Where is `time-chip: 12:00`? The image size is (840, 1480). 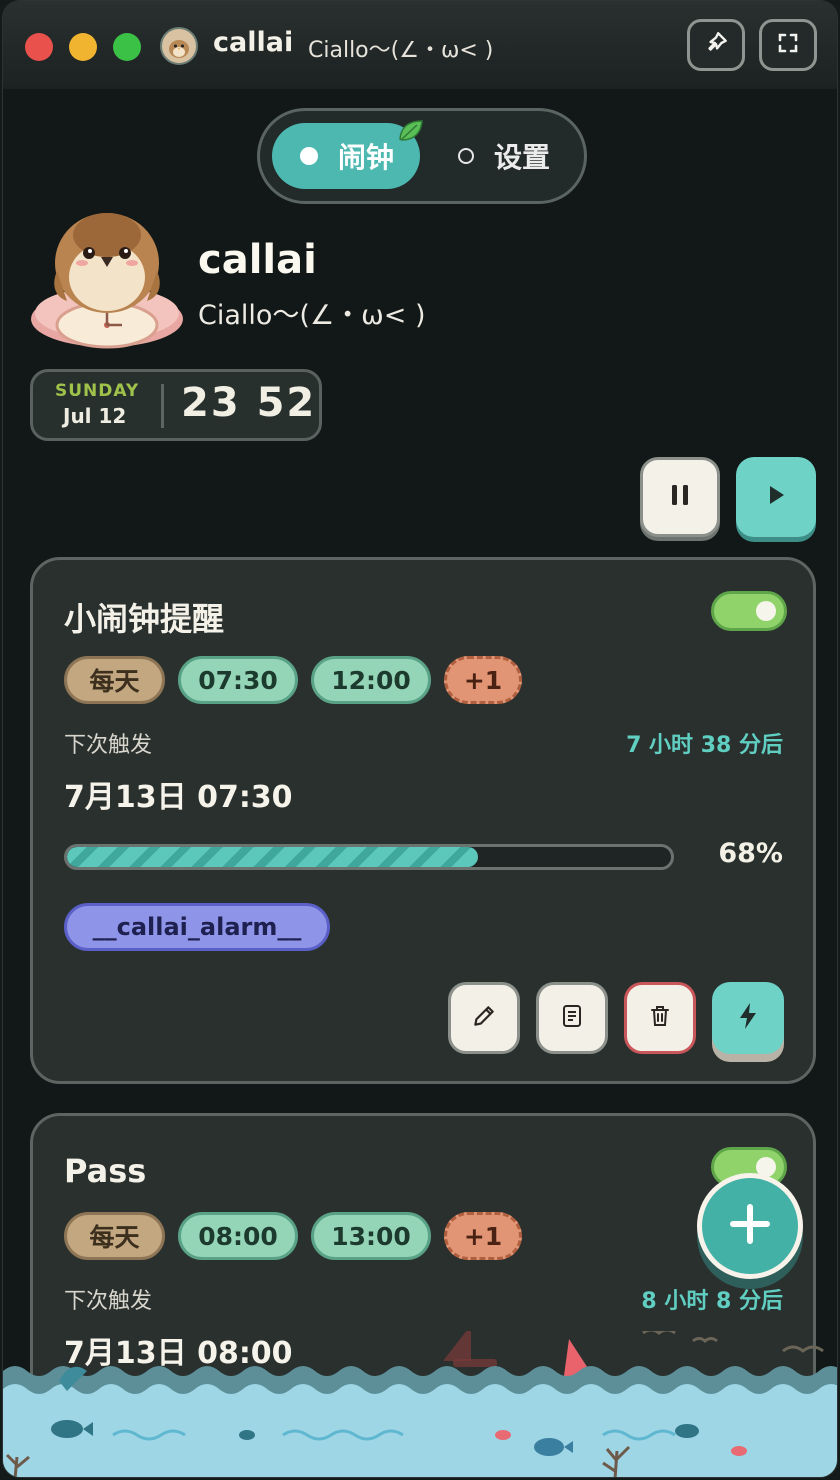
time-chip: 12:00 is located at coordinates (371, 680).